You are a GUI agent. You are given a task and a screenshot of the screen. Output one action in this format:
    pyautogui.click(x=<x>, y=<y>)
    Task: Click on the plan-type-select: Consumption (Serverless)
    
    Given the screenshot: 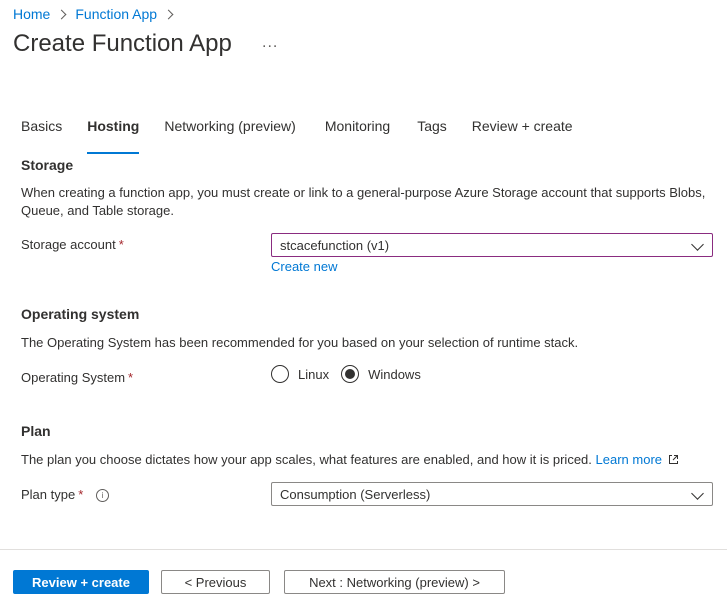 What is the action you would take?
    pyautogui.click(x=492, y=494)
    